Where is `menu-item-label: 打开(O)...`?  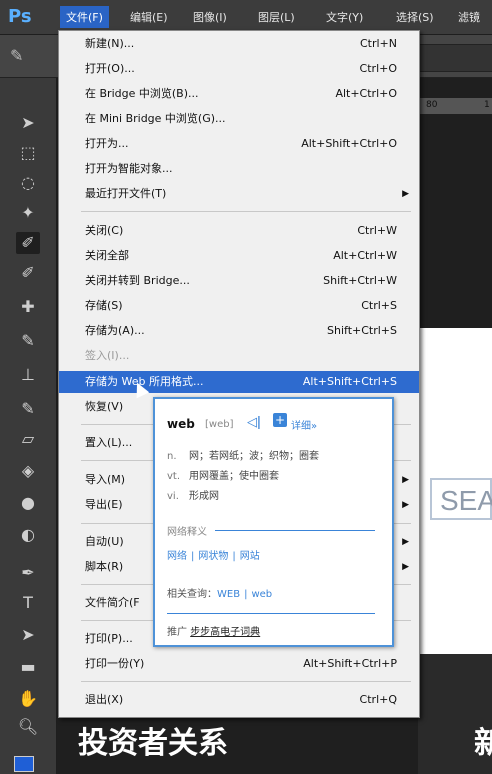 menu-item-label: 打开(O)... is located at coordinates (110, 68).